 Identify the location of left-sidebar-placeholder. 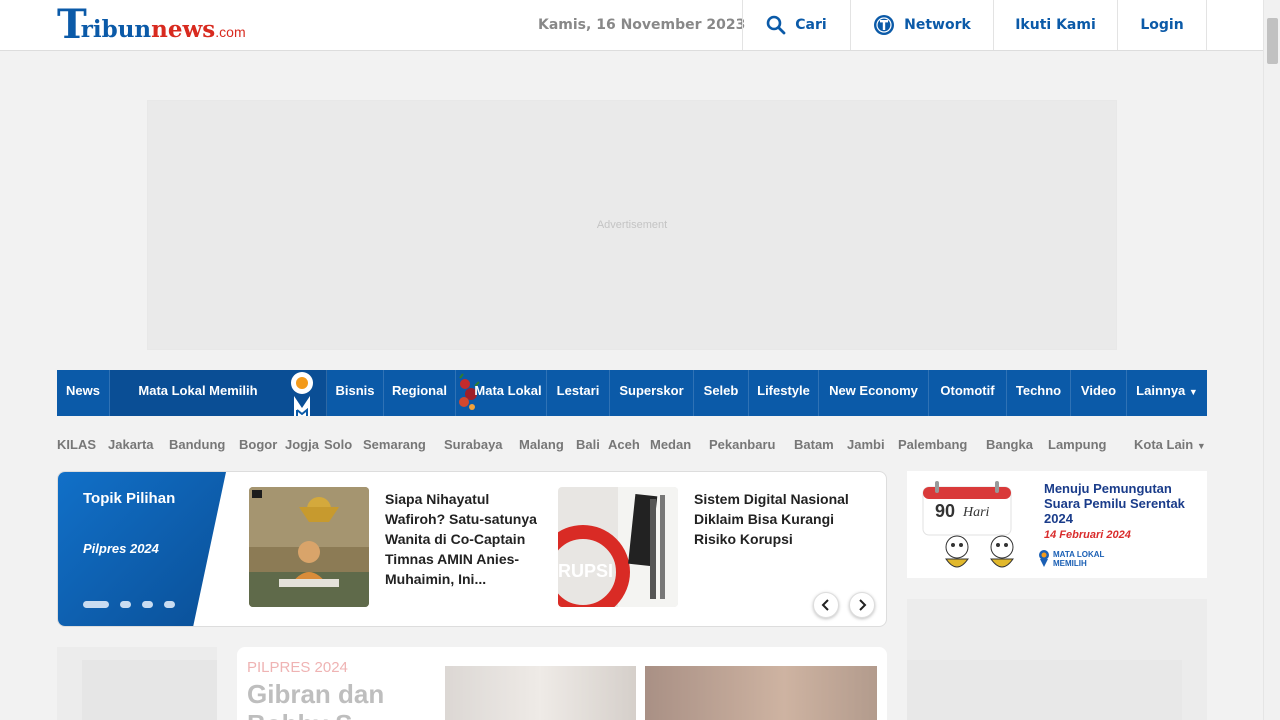
(137, 683).